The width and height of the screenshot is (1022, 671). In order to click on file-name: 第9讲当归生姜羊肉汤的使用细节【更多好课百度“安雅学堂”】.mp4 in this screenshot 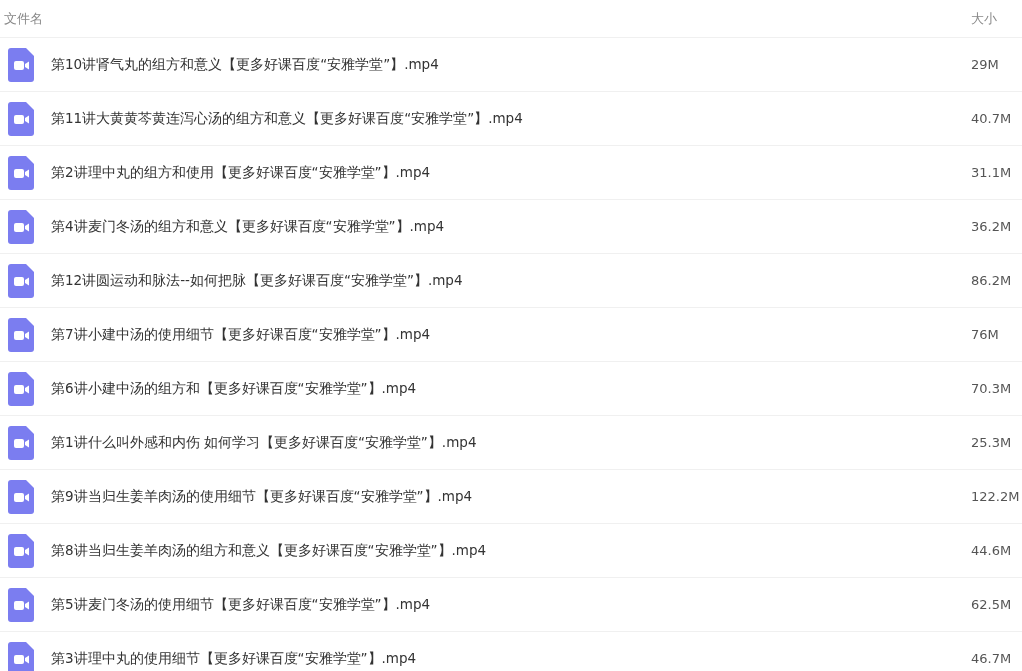, I will do `click(511, 496)`.